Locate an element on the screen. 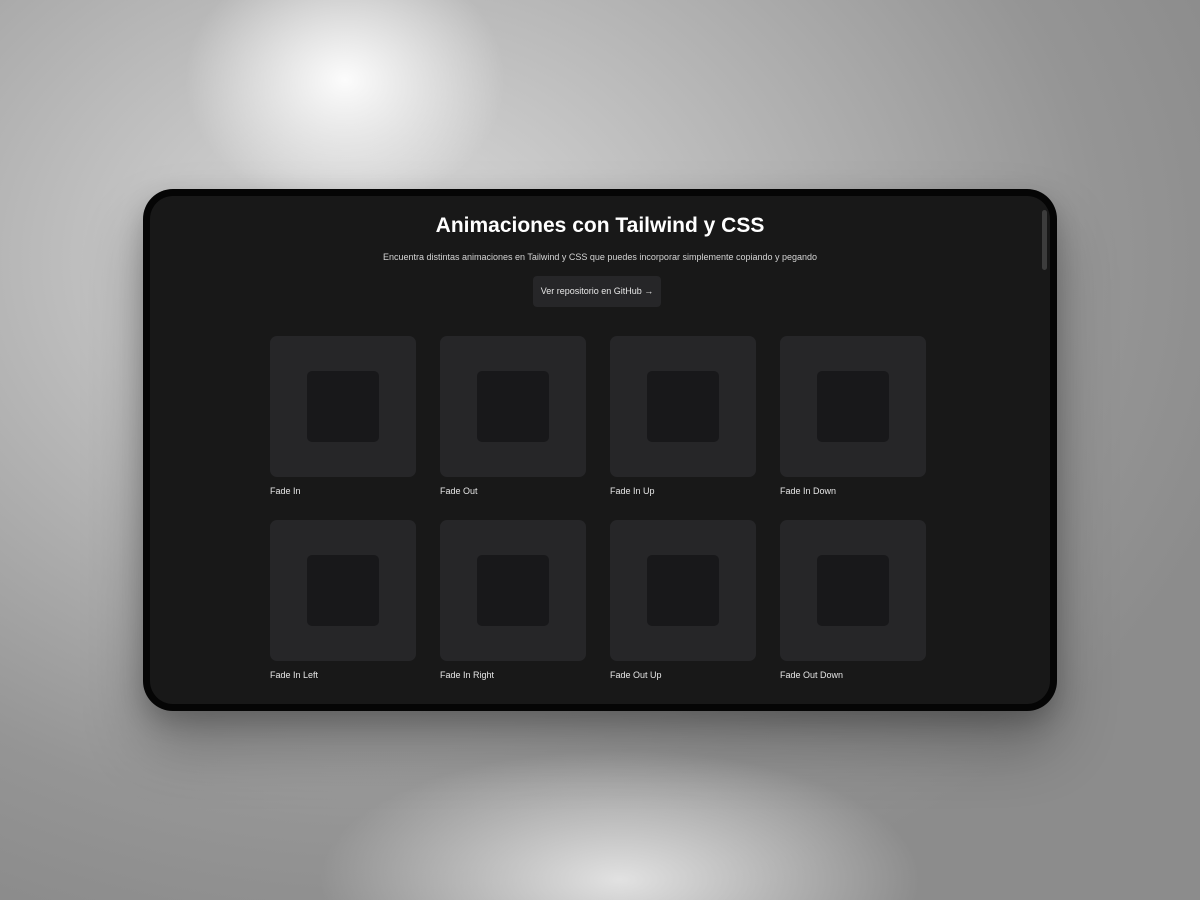 The image size is (1200, 900). animation-card-fade-out-down: Fade Out Down is located at coordinates (853, 600).